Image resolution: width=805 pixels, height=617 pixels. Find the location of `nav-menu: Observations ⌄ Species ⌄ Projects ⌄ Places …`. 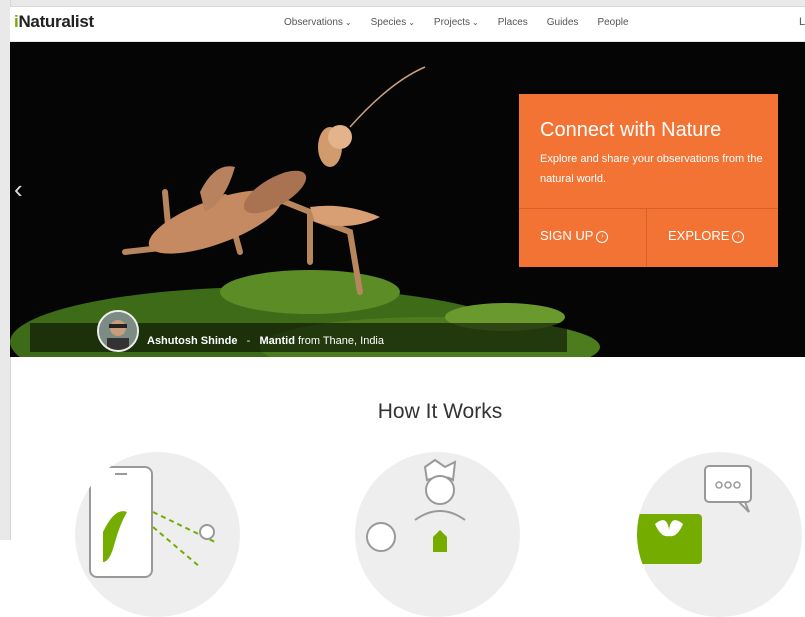

nav-menu: Observations ⌄ Species ⌄ Projects ⌄ Places … is located at coordinates (456, 22).